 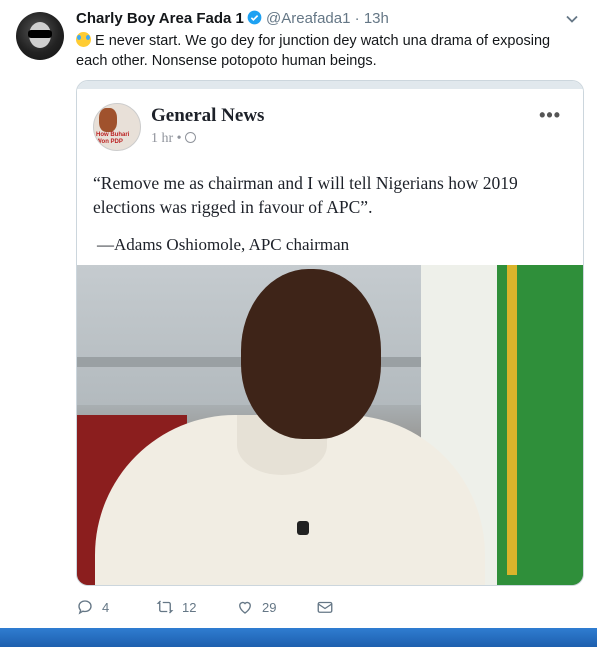 I want to click on retweet-icon, so click(x=165, y=607).